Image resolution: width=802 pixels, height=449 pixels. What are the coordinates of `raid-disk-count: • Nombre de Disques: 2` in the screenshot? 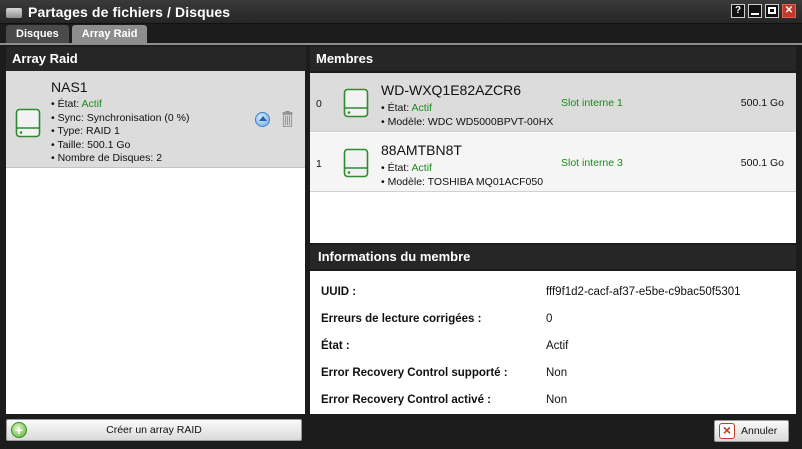 It's located at (107, 158).